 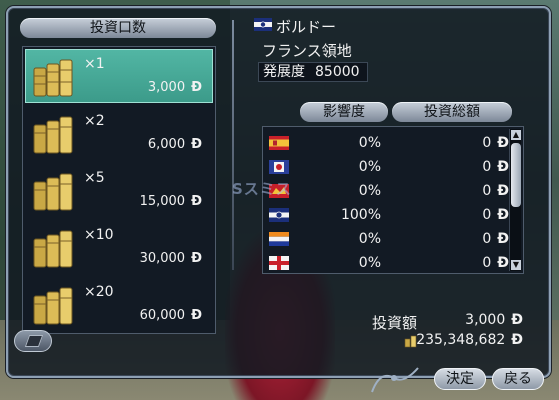 What do you see at coordinates (119, 133) in the screenshot?
I see `investment-option-2: ×2 6,000 Ð` at bounding box center [119, 133].